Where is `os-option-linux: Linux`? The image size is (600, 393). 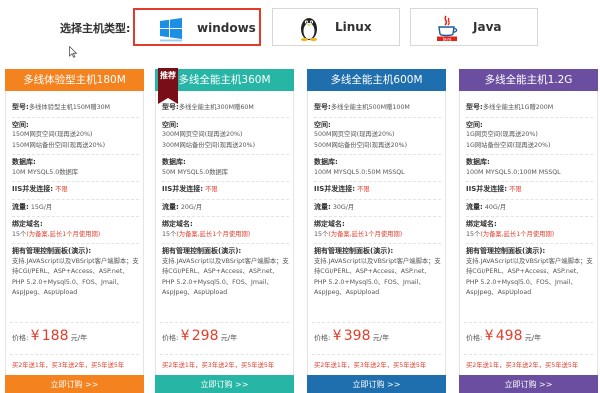 os-option-linux: Linux is located at coordinates (336, 27).